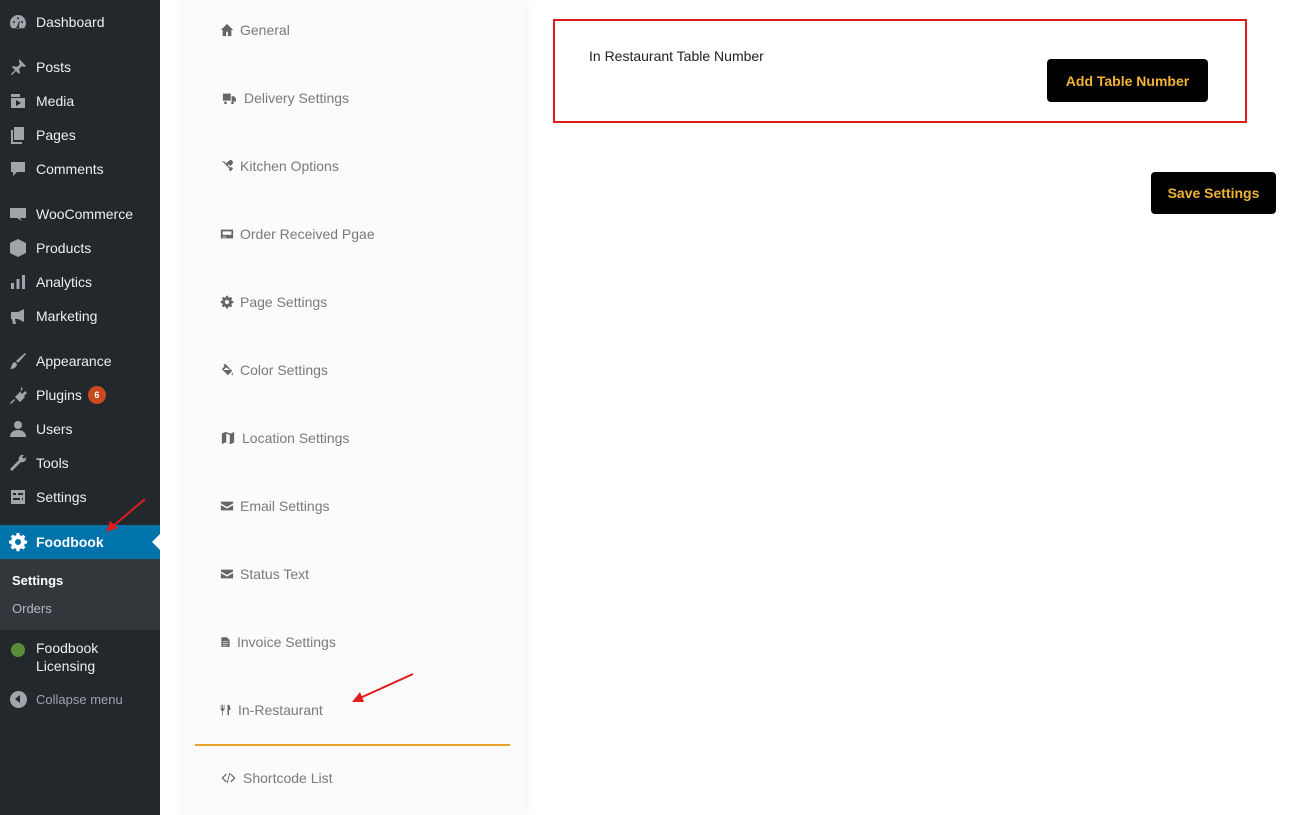 This screenshot has height=815, width=1306. Describe the element at coordinates (80, 463) in the screenshot. I see `sidebar-item-tools: Tools` at that location.